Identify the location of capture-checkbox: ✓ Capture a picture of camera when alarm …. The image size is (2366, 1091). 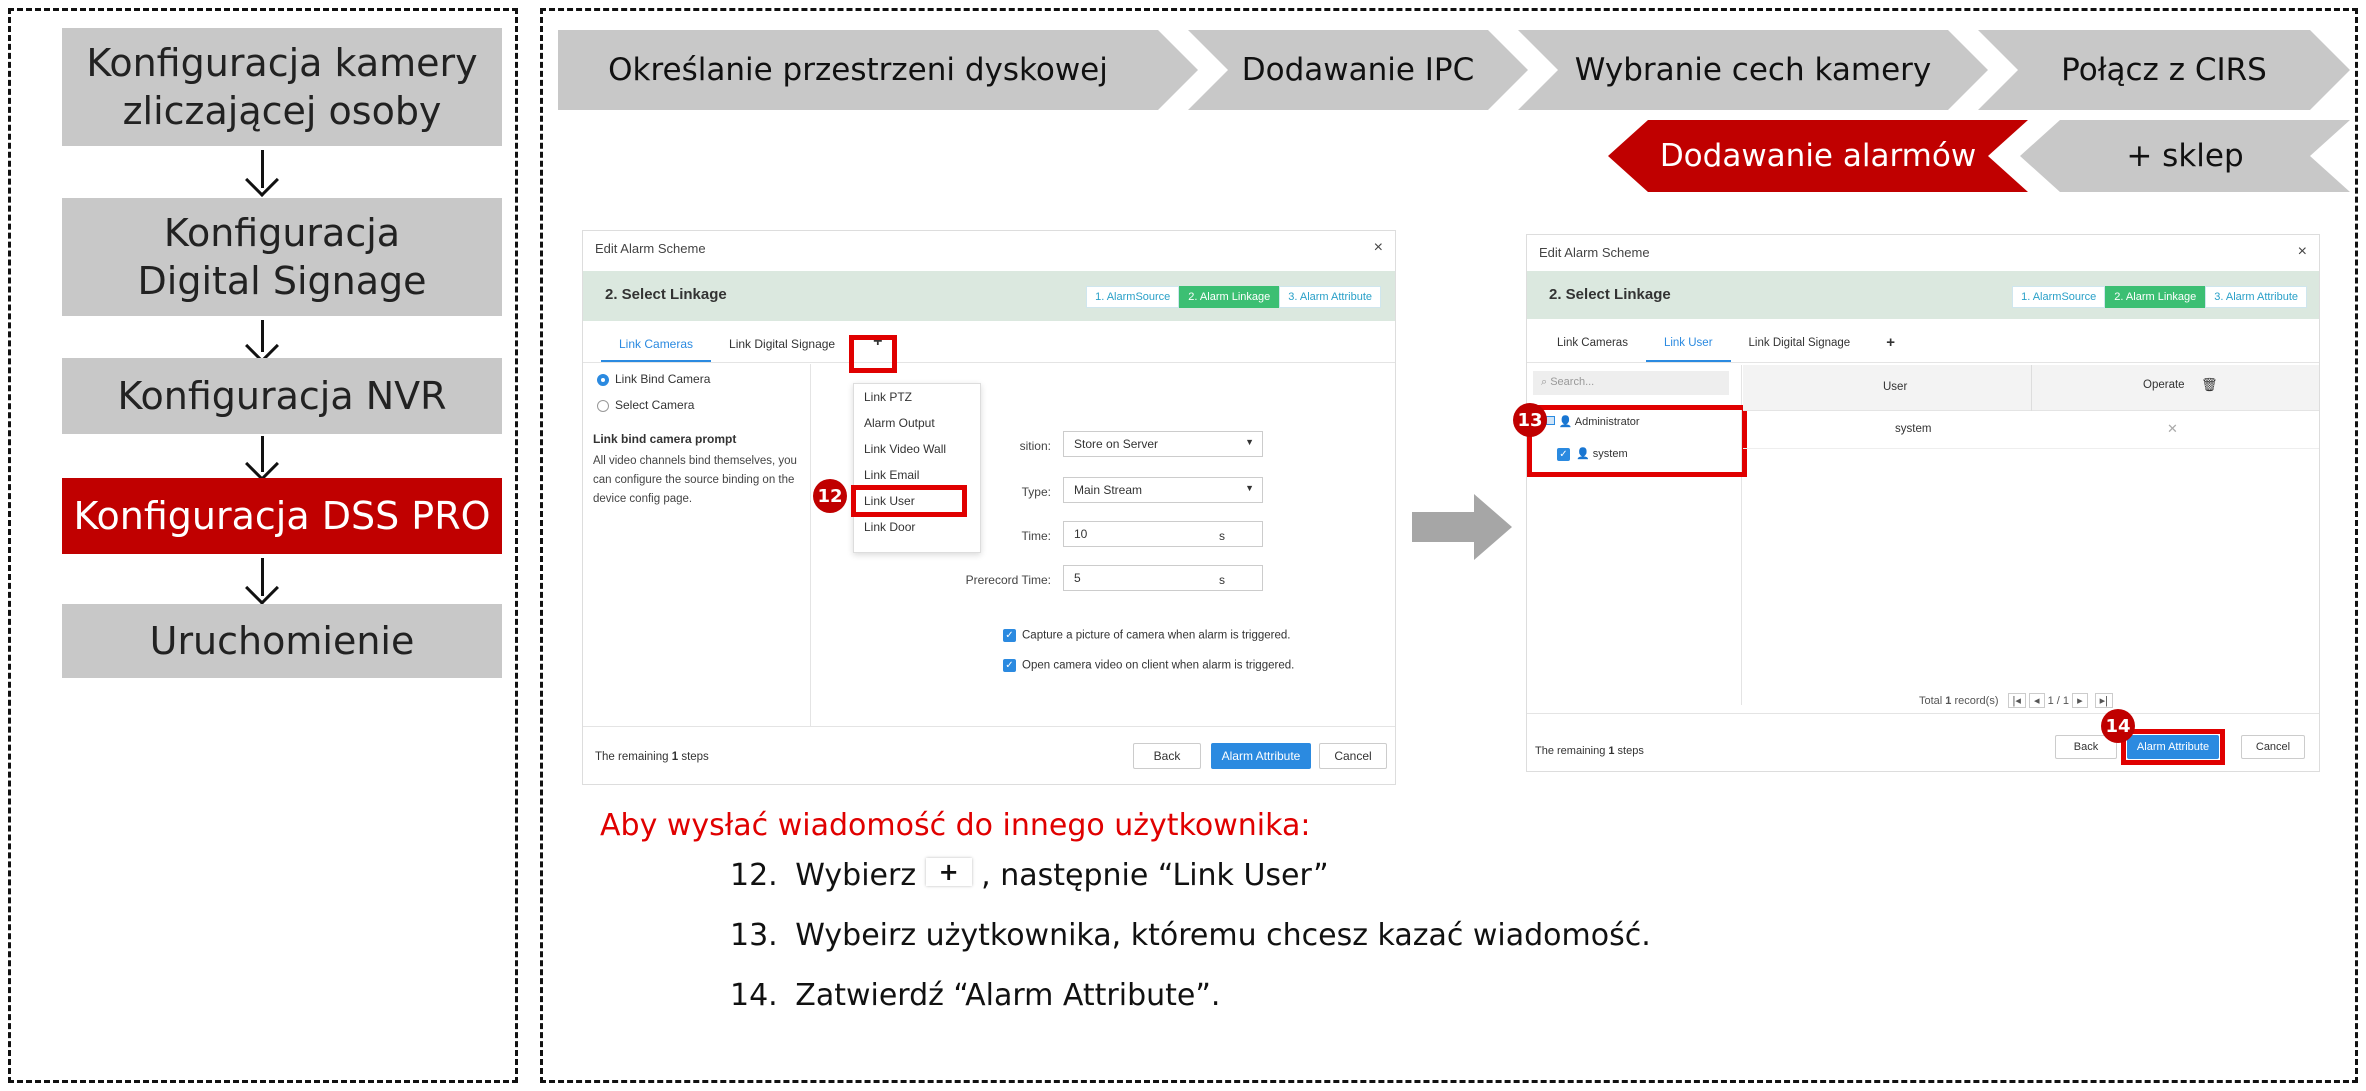
(1146, 635).